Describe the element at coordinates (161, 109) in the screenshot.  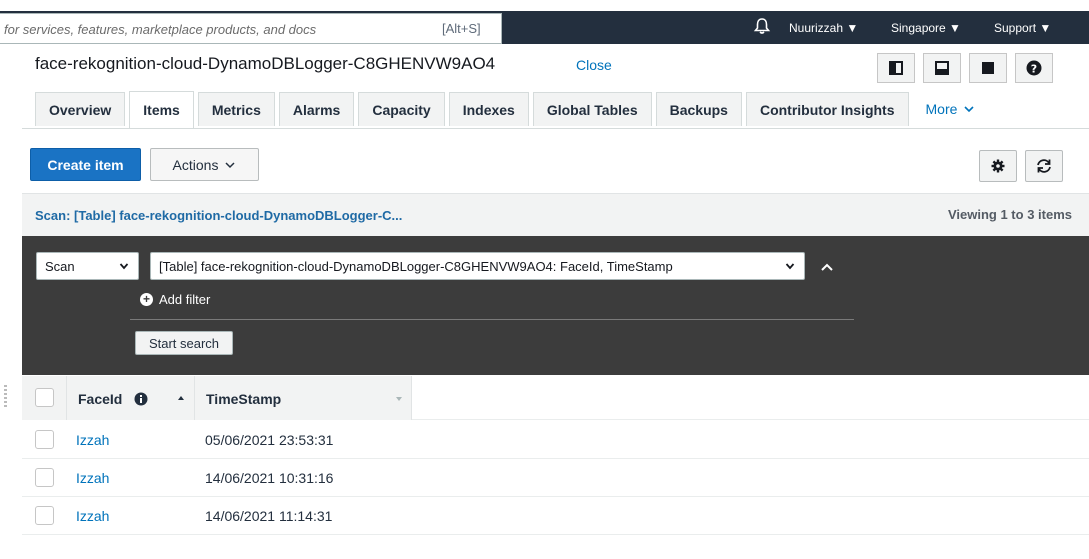
I see `tab-items: Items` at that location.